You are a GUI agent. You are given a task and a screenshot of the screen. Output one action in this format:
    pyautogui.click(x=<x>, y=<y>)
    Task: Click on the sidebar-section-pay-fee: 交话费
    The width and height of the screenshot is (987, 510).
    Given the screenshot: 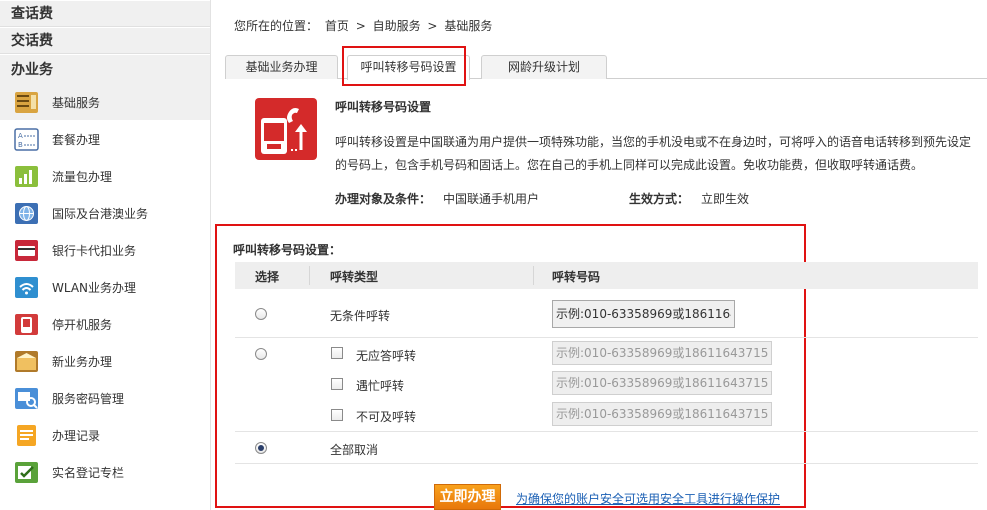 What is the action you would take?
    pyautogui.click(x=105, y=40)
    